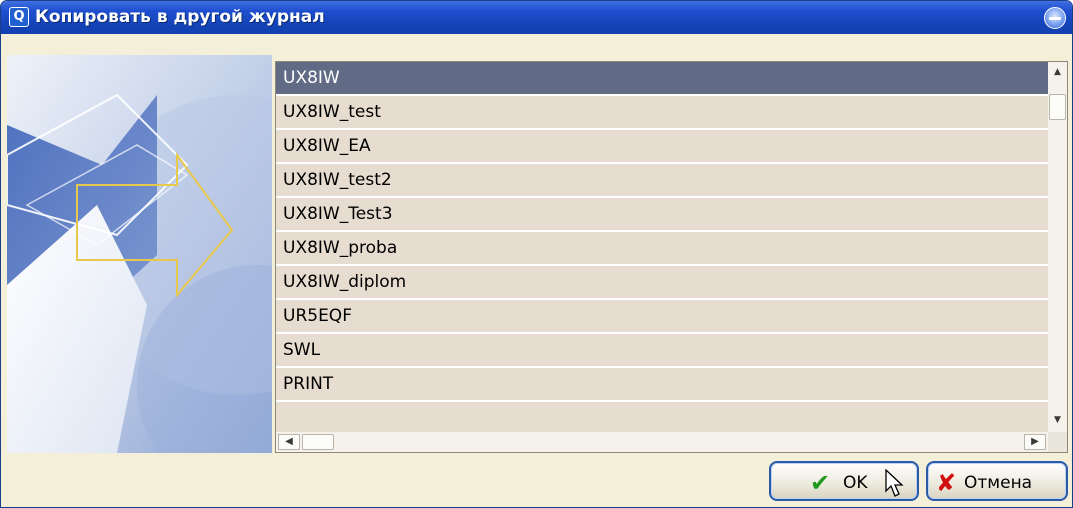 The image size is (1073, 508). Describe the element at coordinates (662, 215) in the screenshot. I see `list-item: UX8IW_Test3` at that location.